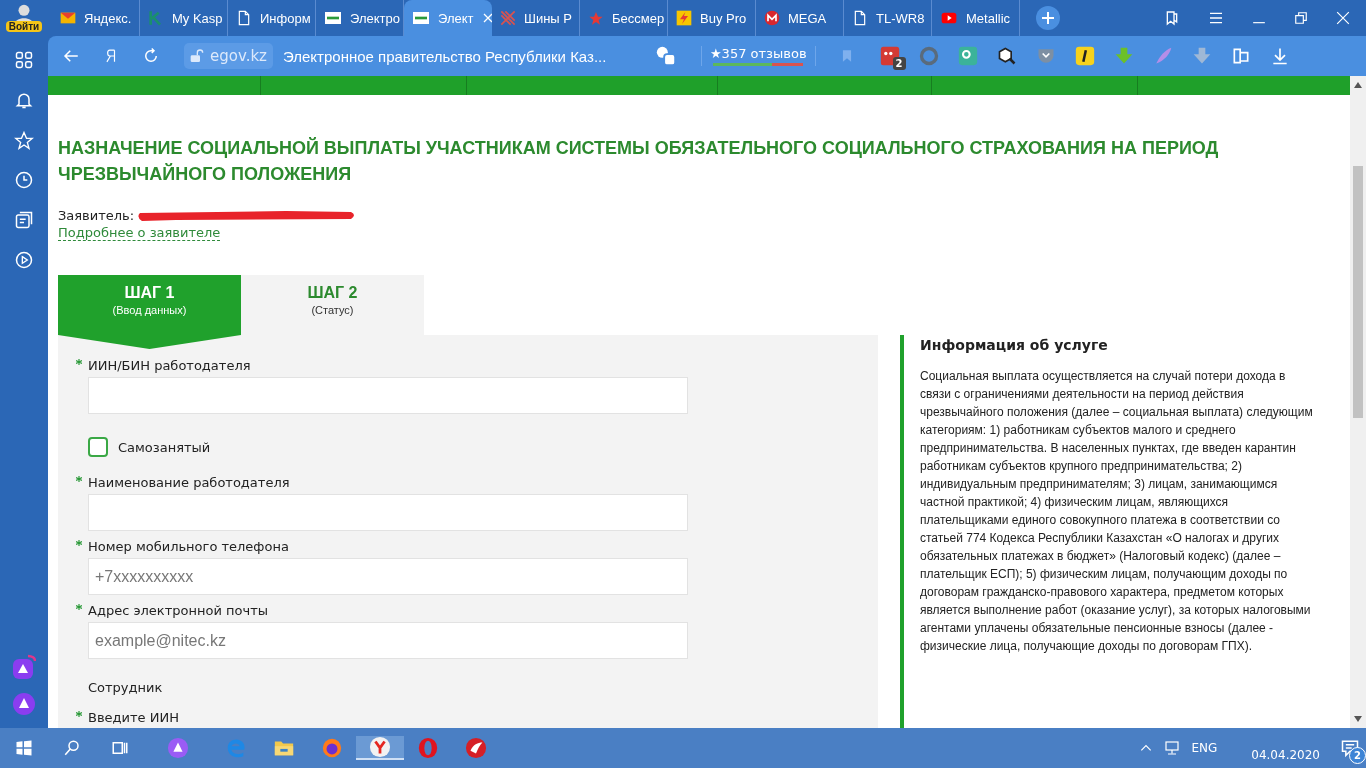  Describe the element at coordinates (1172, 18) in the screenshot. I see `bookmarks-icon` at that location.